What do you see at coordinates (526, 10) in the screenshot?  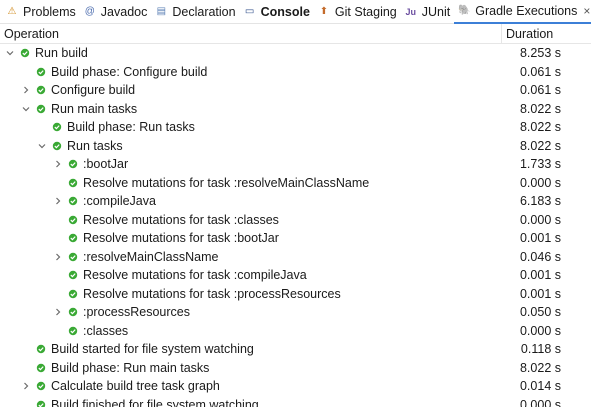 I see `tab-label: Gradle Executions` at bounding box center [526, 10].